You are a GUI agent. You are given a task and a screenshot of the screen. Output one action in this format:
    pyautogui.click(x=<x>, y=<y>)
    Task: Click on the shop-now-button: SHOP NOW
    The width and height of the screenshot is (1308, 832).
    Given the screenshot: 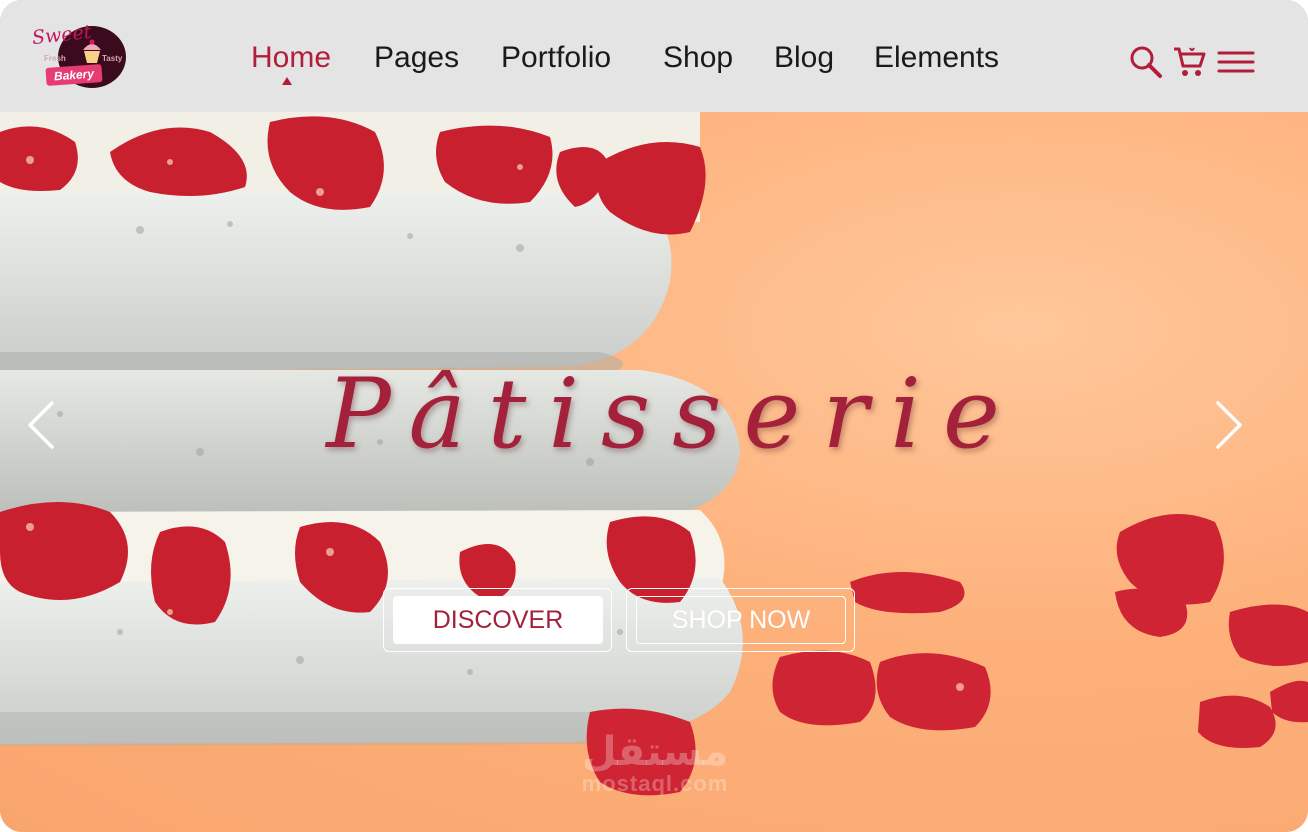 What is the action you would take?
    pyautogui.click(x=741, y=620)
    